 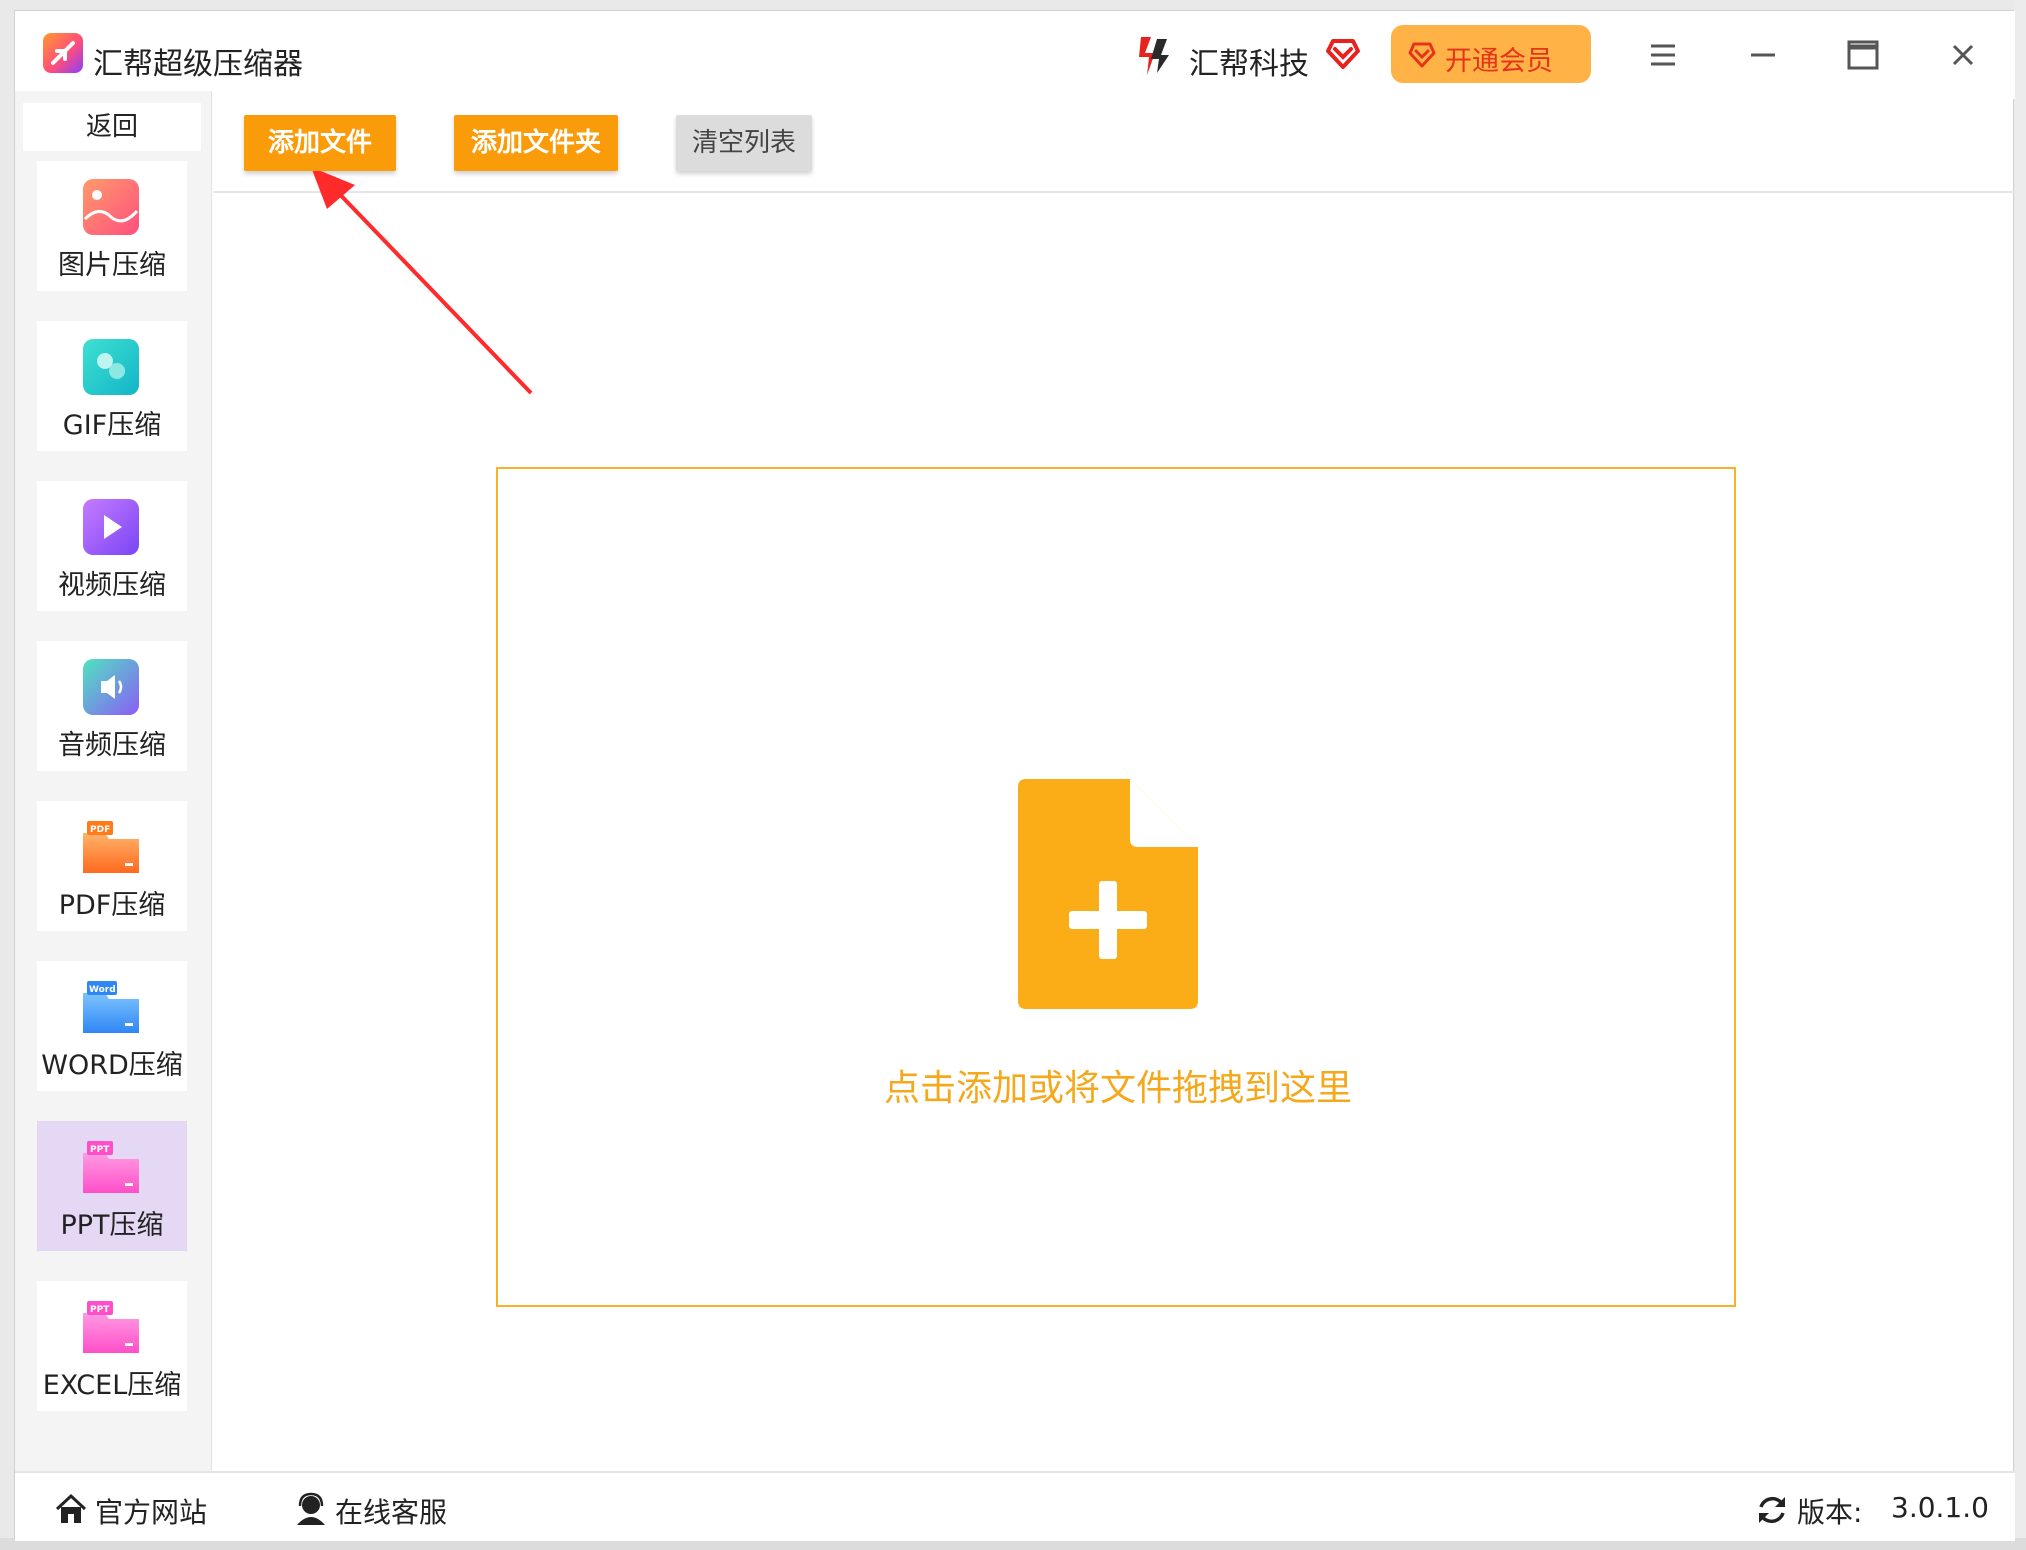 What do you see at coordinates (1772, 1510) in the screenshot?
I see `refresh-icon` at bounding box center [1772, 1510].